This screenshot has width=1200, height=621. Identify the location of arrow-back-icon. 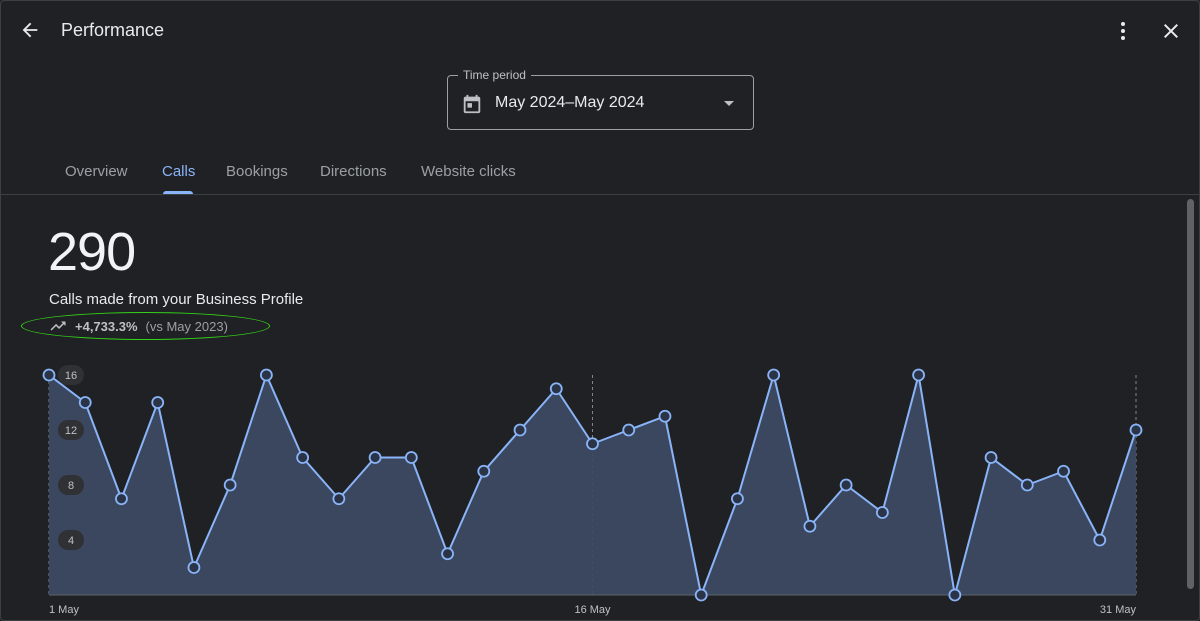
(30, 30).